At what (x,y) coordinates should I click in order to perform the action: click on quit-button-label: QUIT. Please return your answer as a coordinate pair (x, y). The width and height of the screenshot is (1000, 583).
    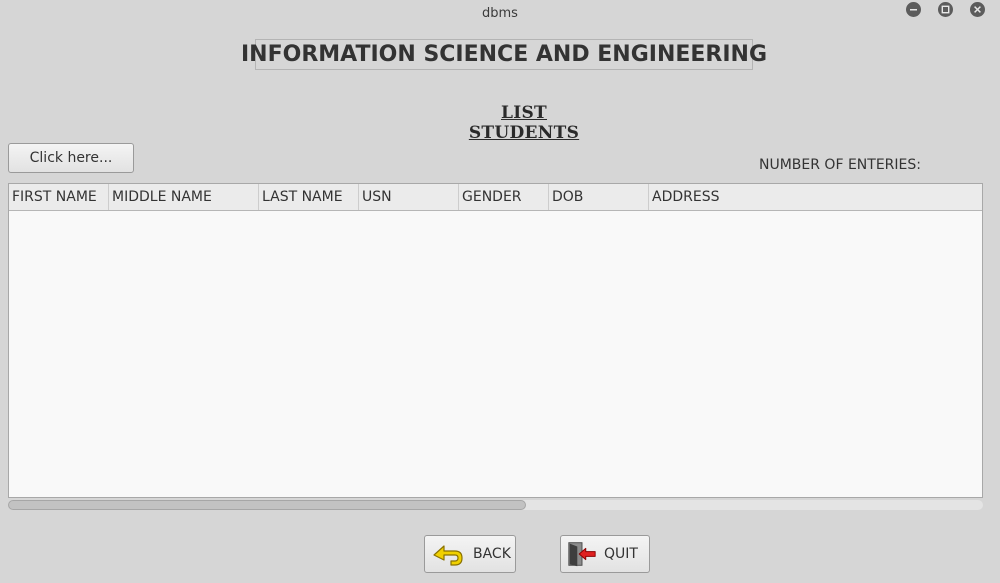
    Looking at the image, I should click on (621, 554).